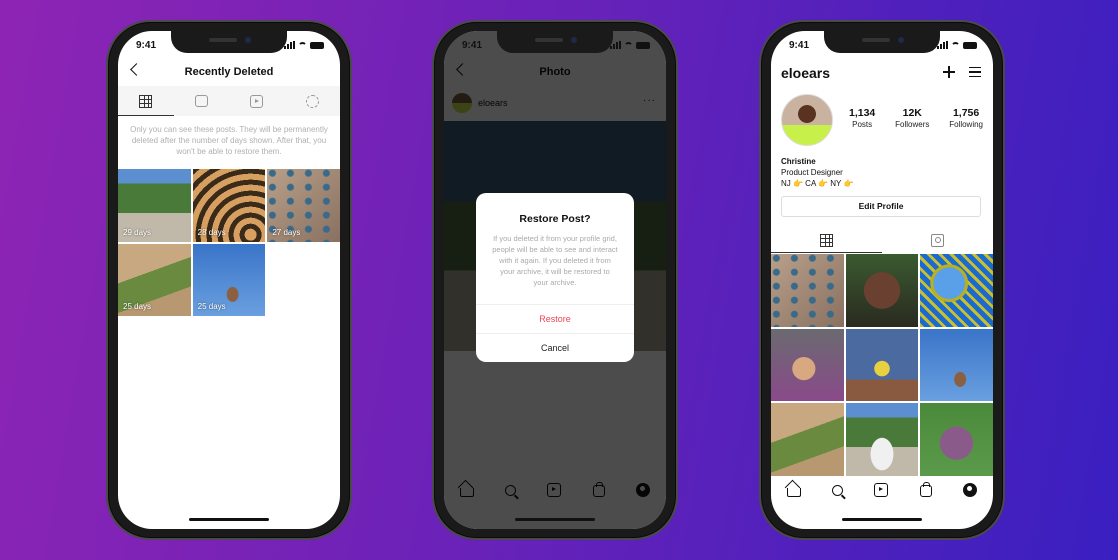 This screenshot has width=1118, height=560. Describe the element at coordinates (881, 206) in the screenshot. I see `edit-profile-button: Edit Profile` at that location.